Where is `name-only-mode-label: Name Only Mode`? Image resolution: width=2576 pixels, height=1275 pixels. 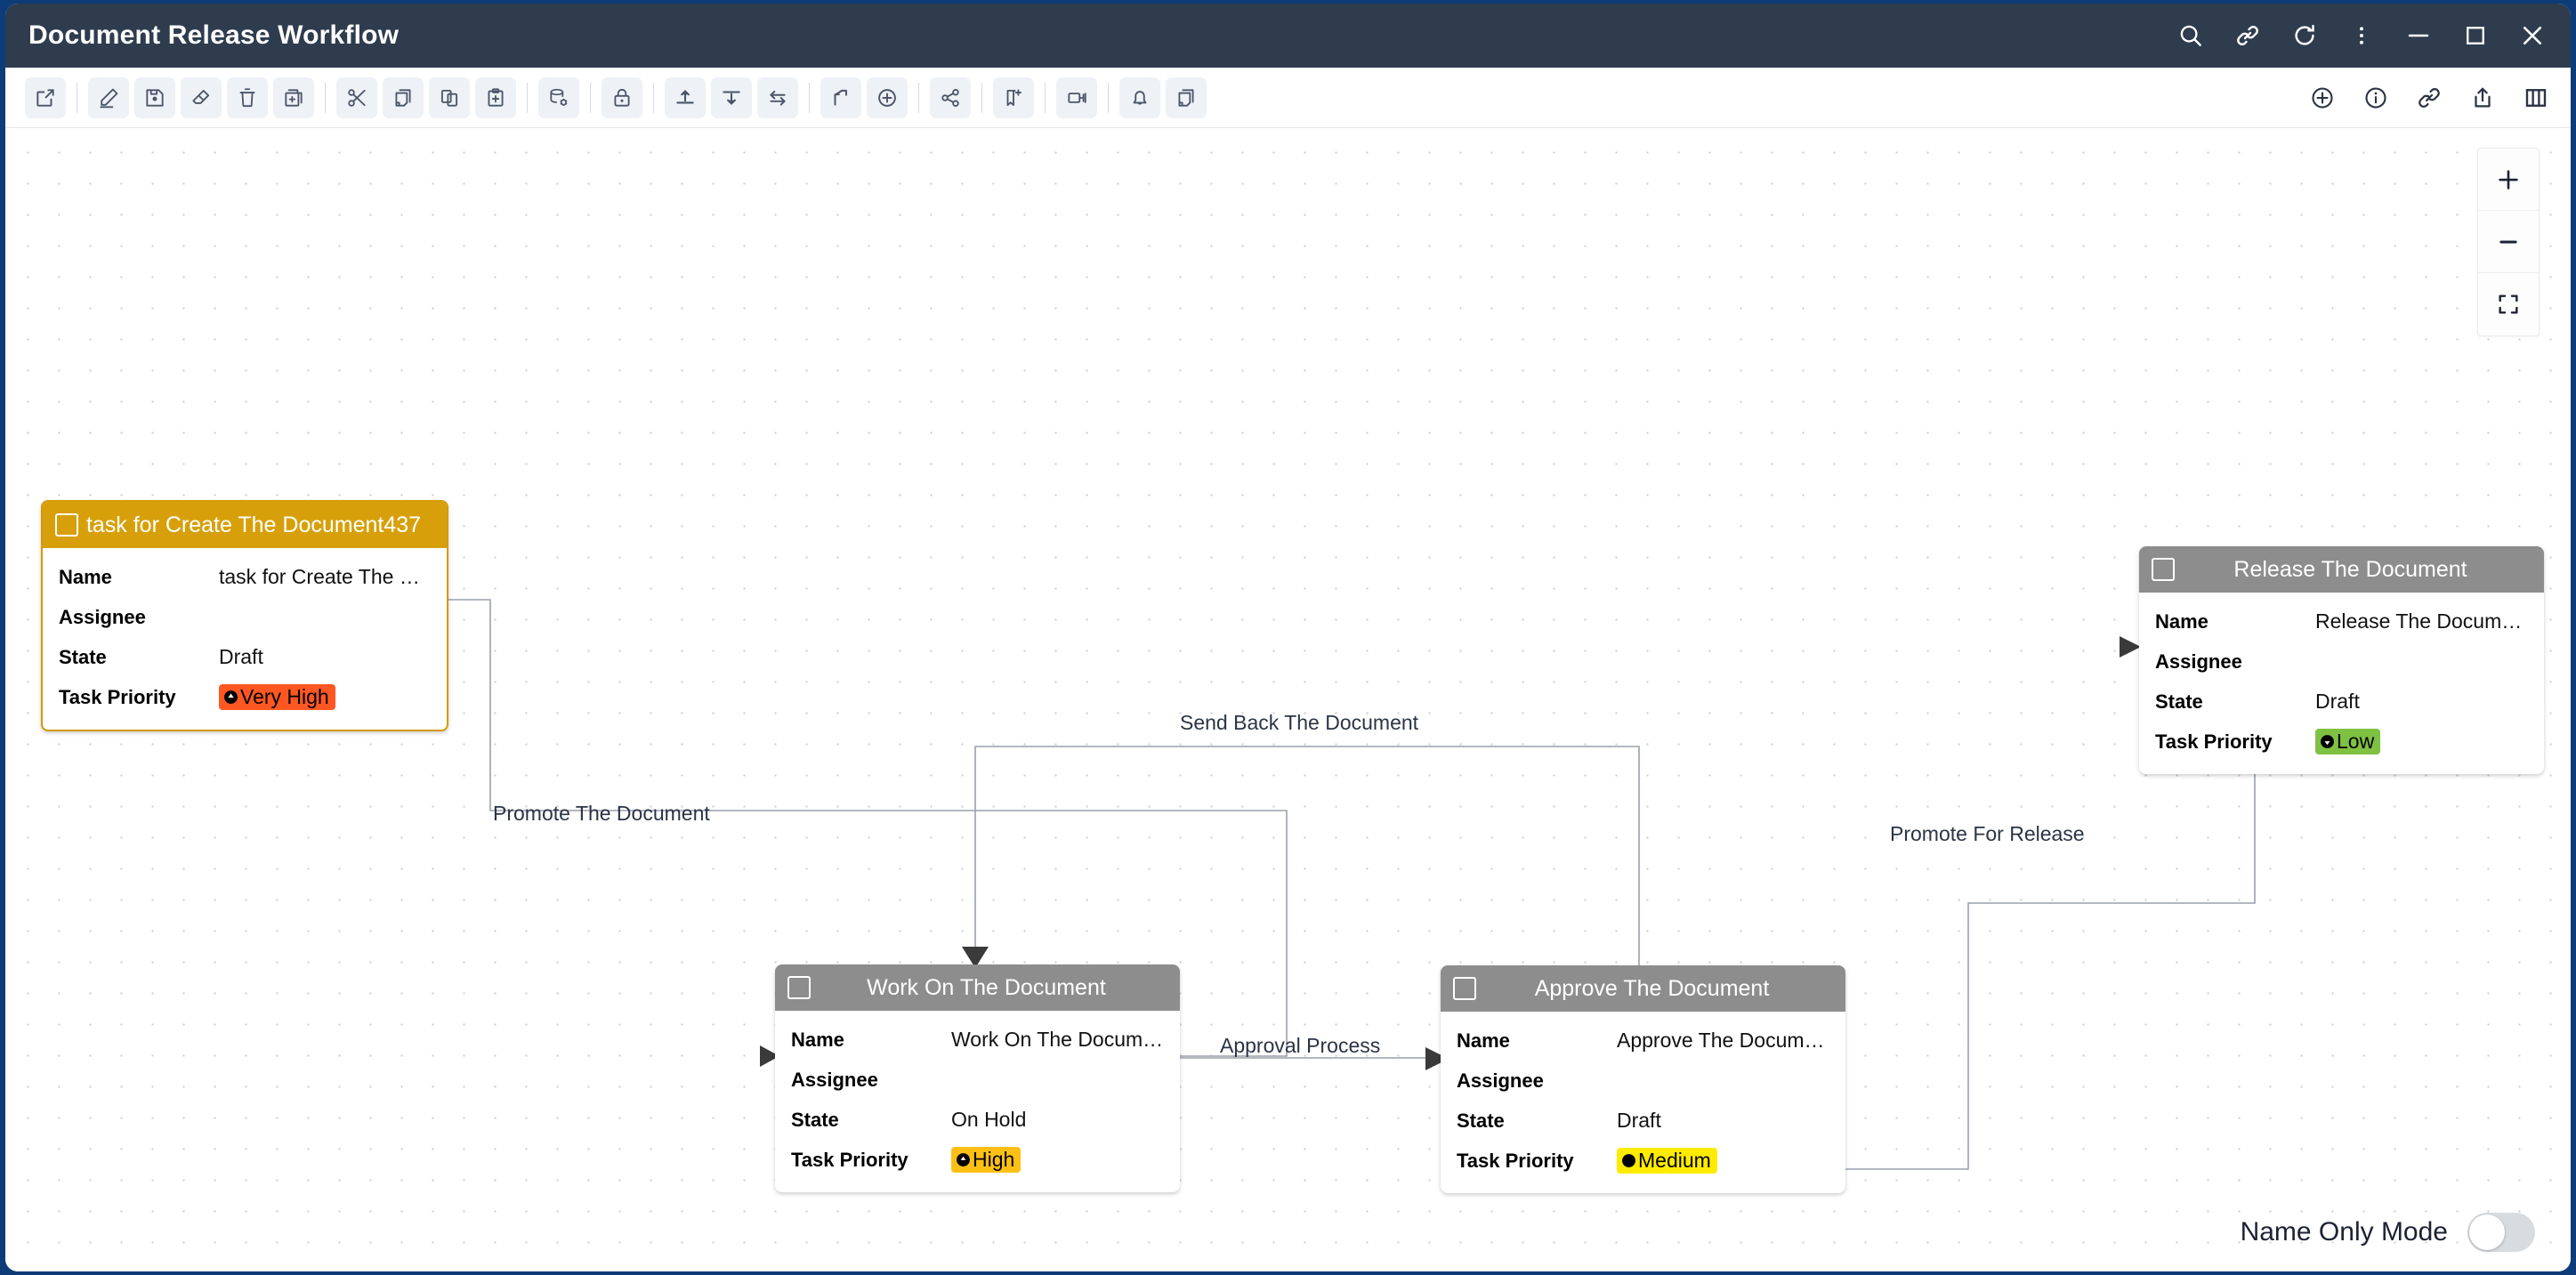
name-only-mode-label: Name Only Mode is located at coordinates (2344, 1232).